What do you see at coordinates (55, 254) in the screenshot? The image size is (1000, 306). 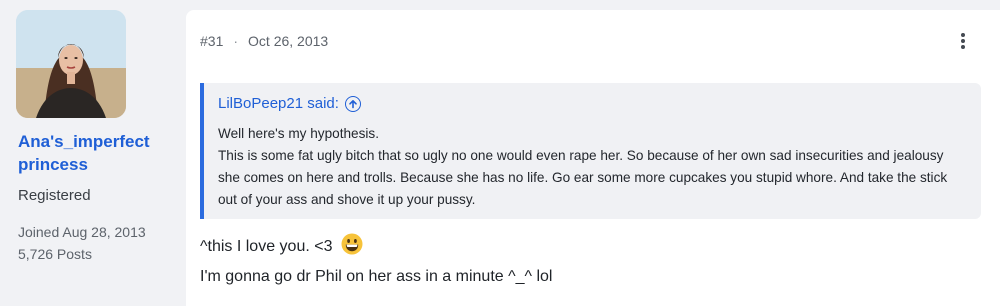 I see `post-count: 5,726 Posts` at bounding box center [55, 254].